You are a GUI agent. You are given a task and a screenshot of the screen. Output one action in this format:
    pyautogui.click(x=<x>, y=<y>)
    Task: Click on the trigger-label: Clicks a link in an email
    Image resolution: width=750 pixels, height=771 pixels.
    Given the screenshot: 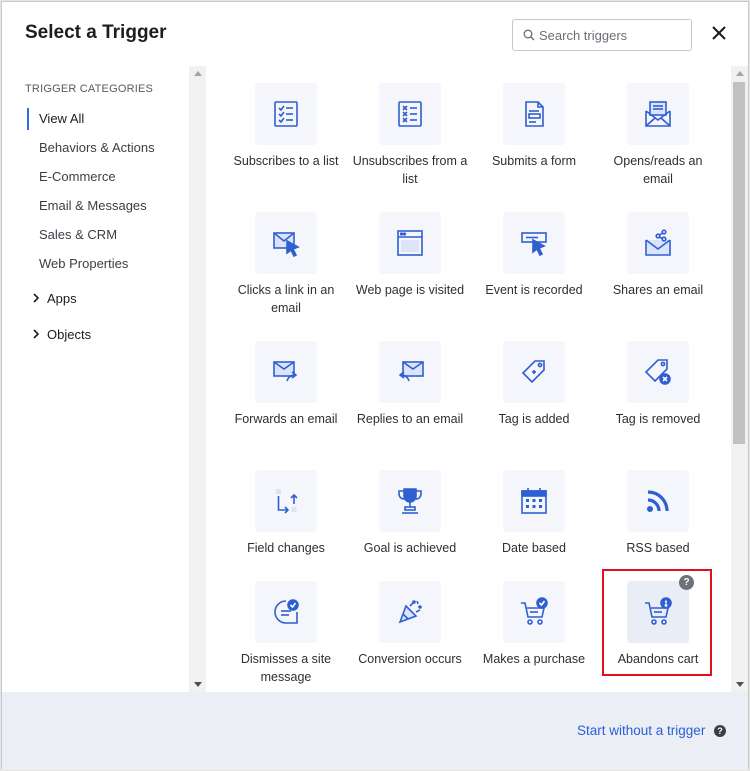 What is the action you would take?
    pyautogui.click(x=286, y=299)
    